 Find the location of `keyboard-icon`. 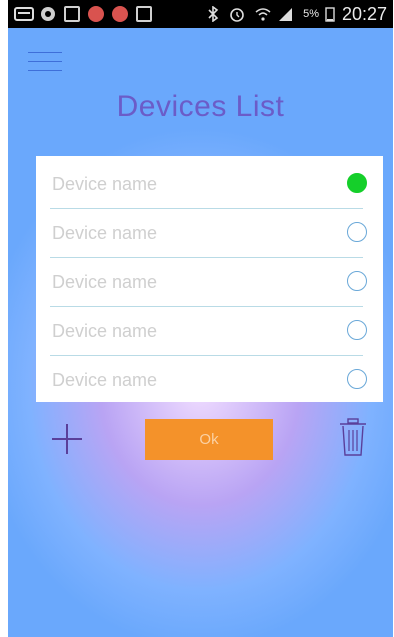

keyboard-icon is located at coordinates (24, 14).